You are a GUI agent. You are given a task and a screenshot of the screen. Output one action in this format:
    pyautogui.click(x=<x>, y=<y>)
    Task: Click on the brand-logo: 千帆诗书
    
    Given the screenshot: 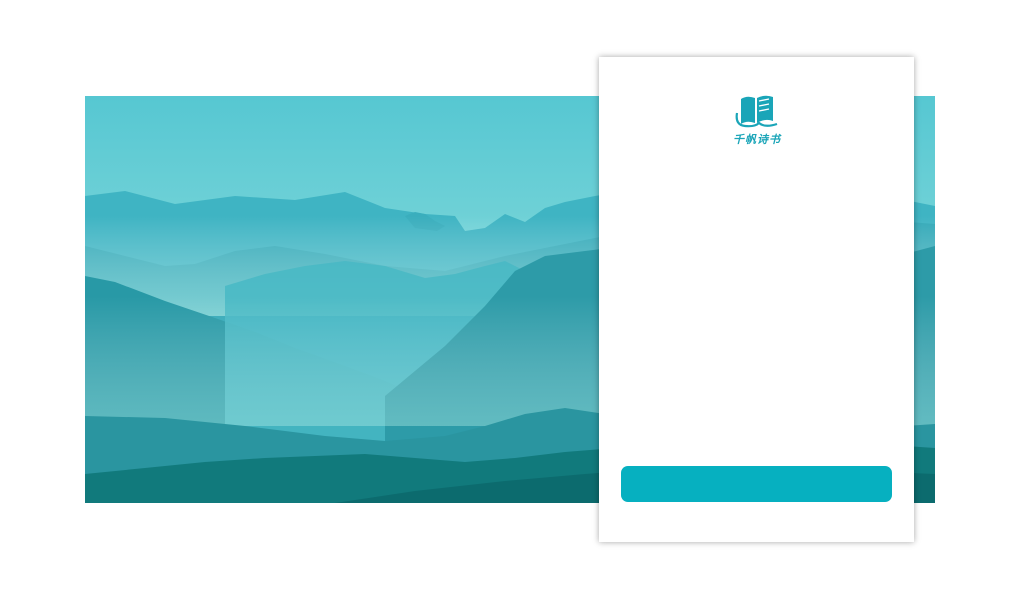 What is the action you would take?
    pyautogui.click(x=757, y=122)
    